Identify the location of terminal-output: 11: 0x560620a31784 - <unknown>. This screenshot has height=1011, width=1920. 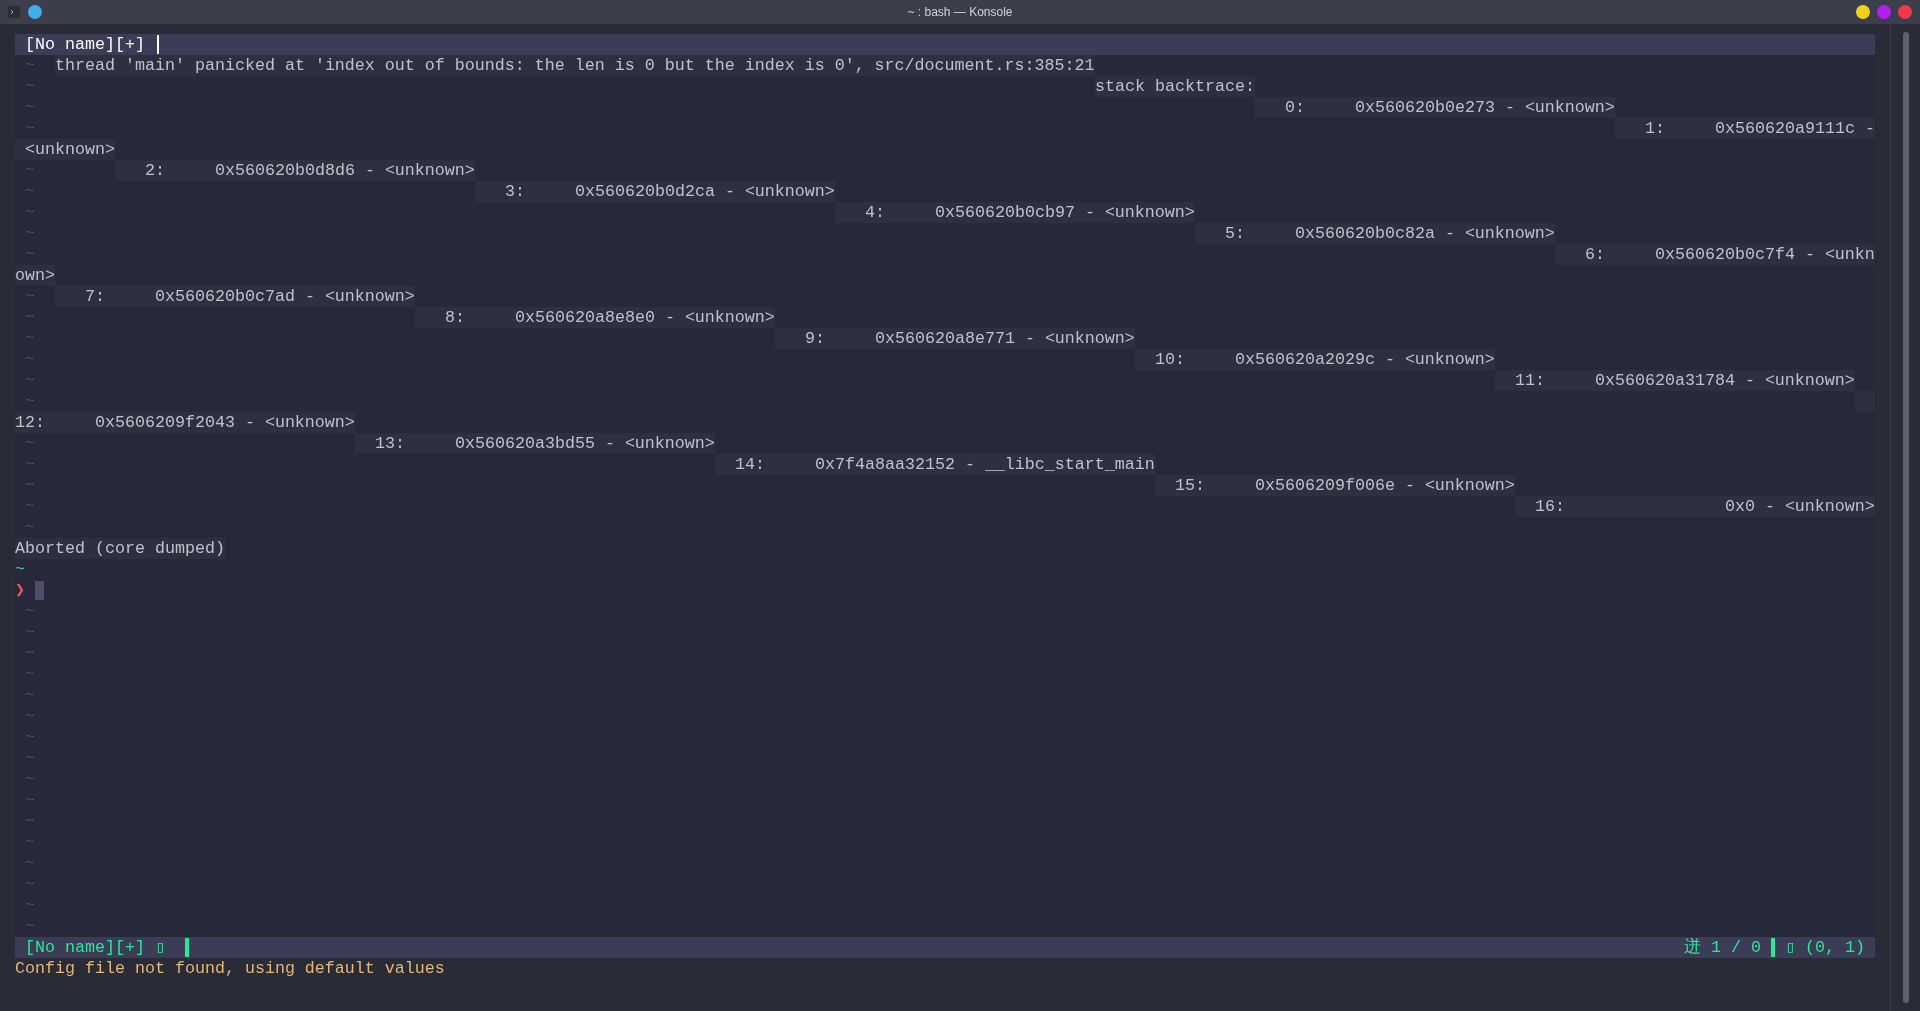
(1675, 380).